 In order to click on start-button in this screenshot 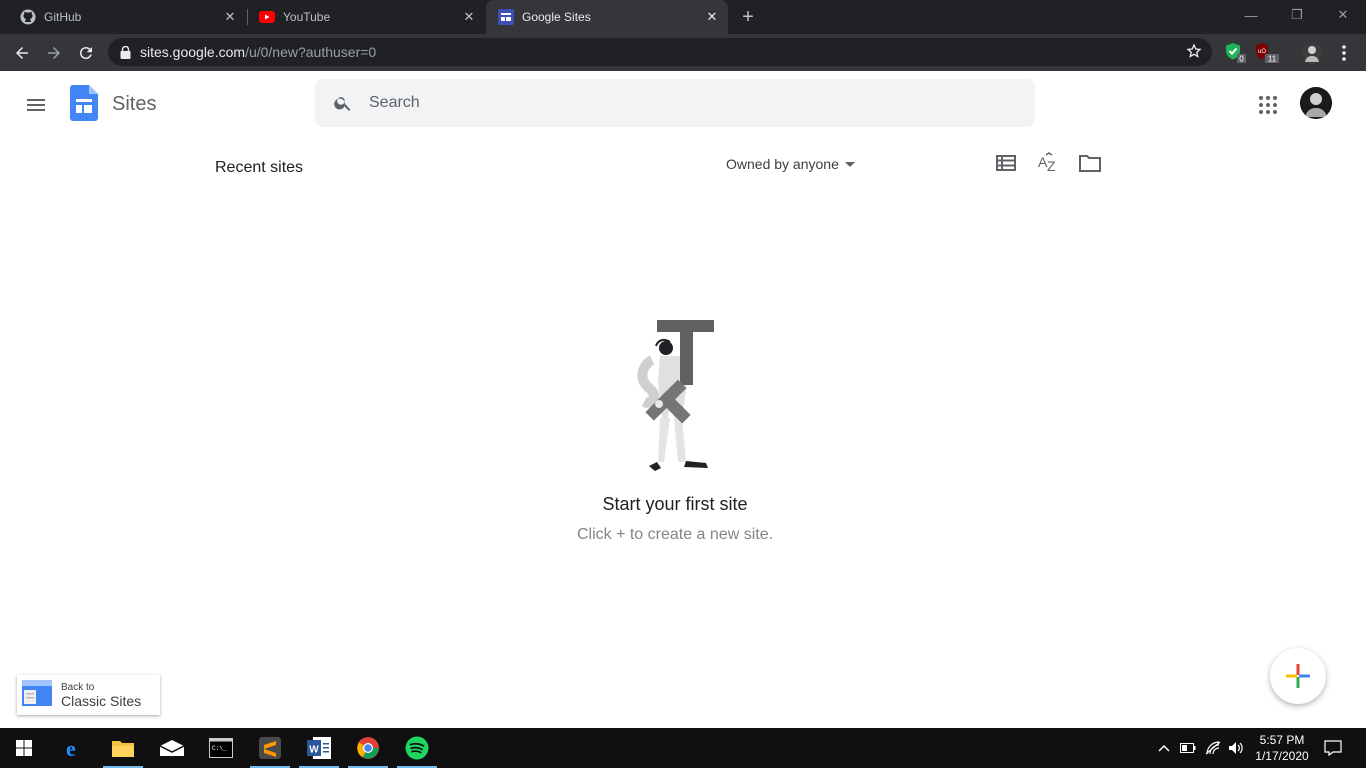, I will do `click(24, 748)`.